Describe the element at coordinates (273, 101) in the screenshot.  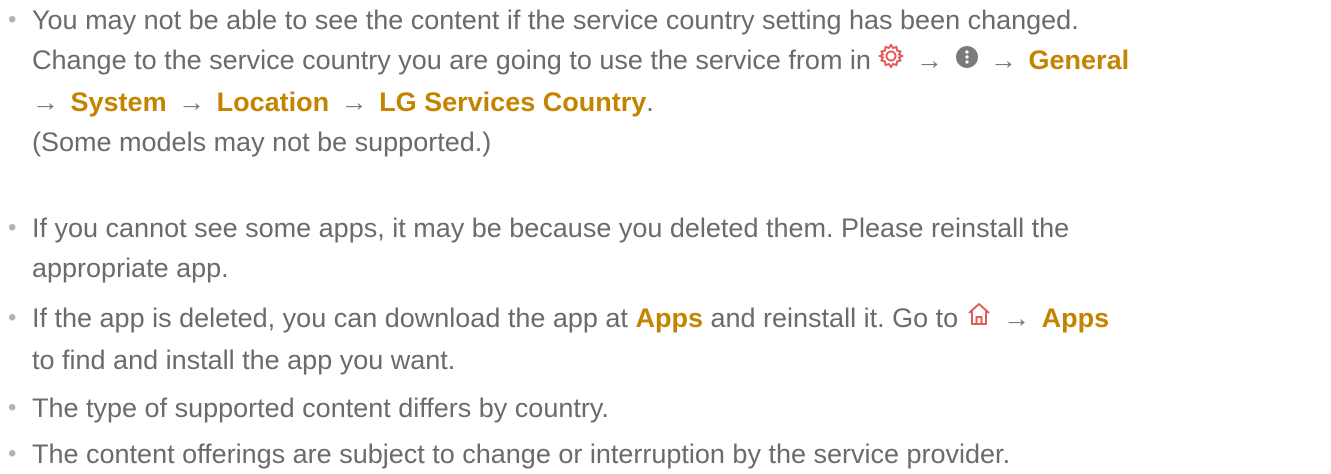
I see `menu-path-location: Location` at that location.